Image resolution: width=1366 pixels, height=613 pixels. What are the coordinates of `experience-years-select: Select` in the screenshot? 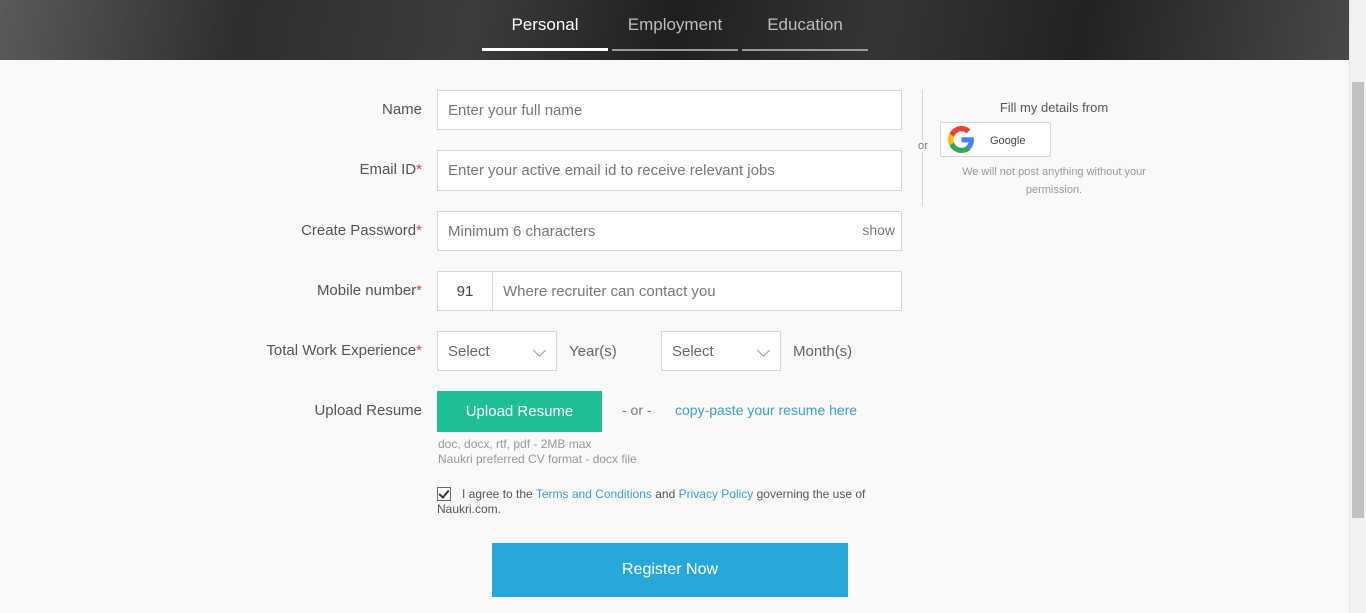 It's located at (497, 351).